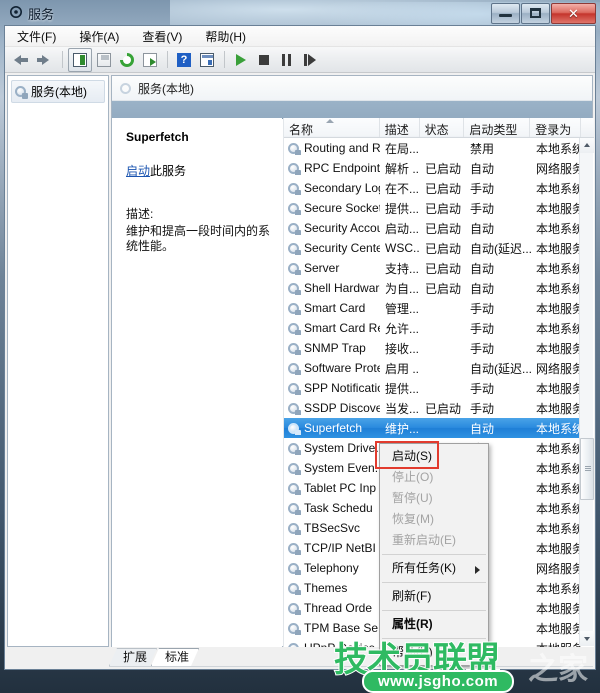 The height and width of the screenshot is (693, 600). Describe the element at coordinates (241, 60) in the screenshot. I see `start-service-button` at that location.